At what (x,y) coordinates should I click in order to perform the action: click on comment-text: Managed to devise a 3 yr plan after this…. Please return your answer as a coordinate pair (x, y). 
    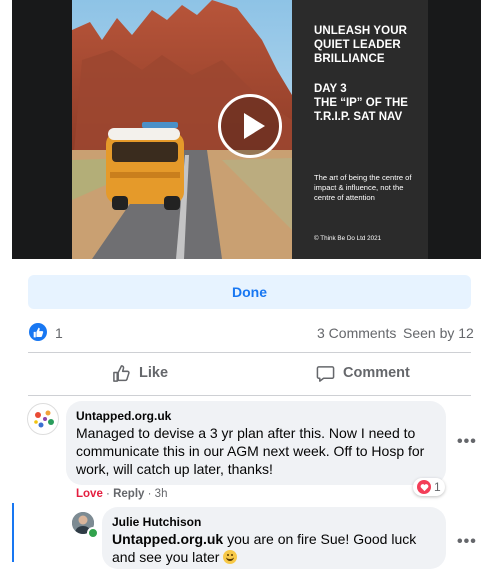
    Looking at the image, I should click on (250, 451).